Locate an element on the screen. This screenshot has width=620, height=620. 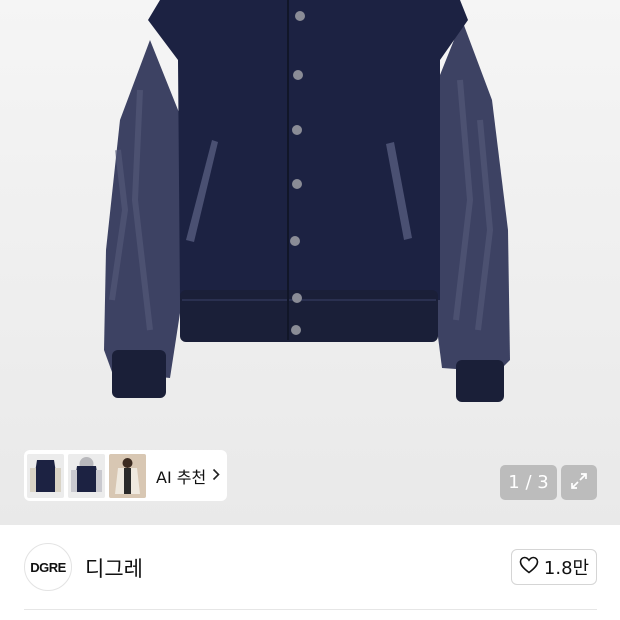
like-button: 1.8만 is located at coordinates (554, 567).